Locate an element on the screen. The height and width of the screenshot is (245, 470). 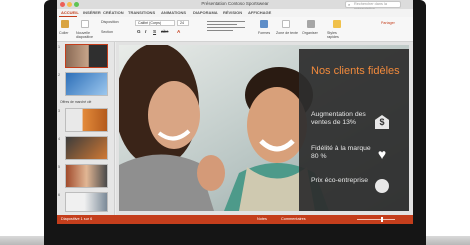
font-size-select: 24 is located at coordinates (183, 23).